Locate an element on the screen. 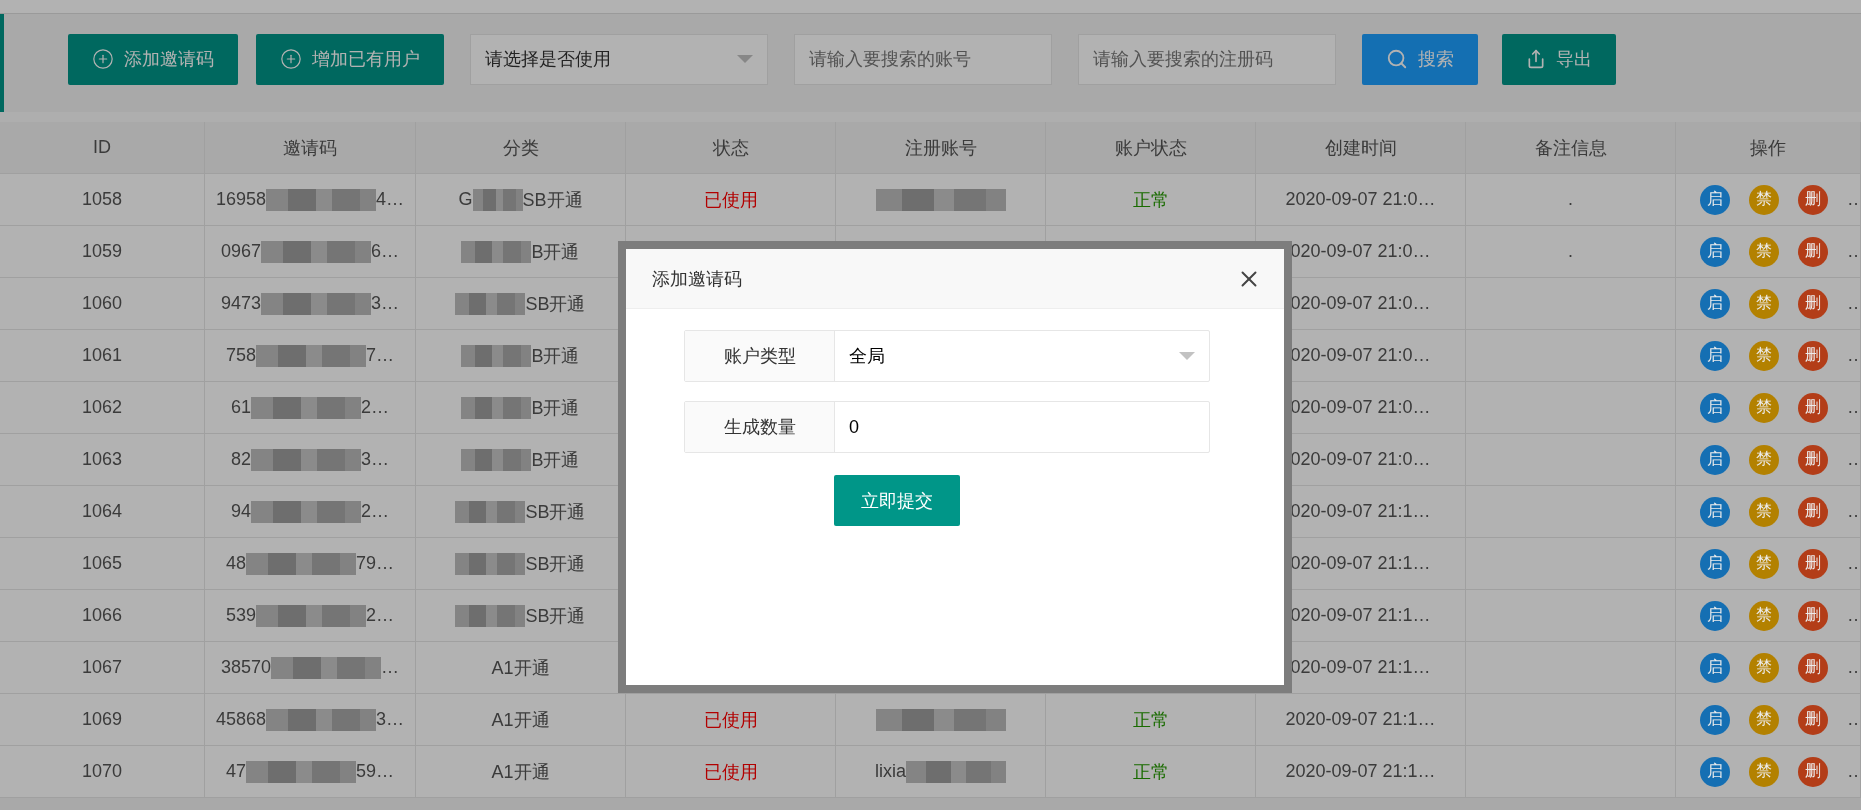  column-header: 账户状态 is located at coordinates (1151, 147).